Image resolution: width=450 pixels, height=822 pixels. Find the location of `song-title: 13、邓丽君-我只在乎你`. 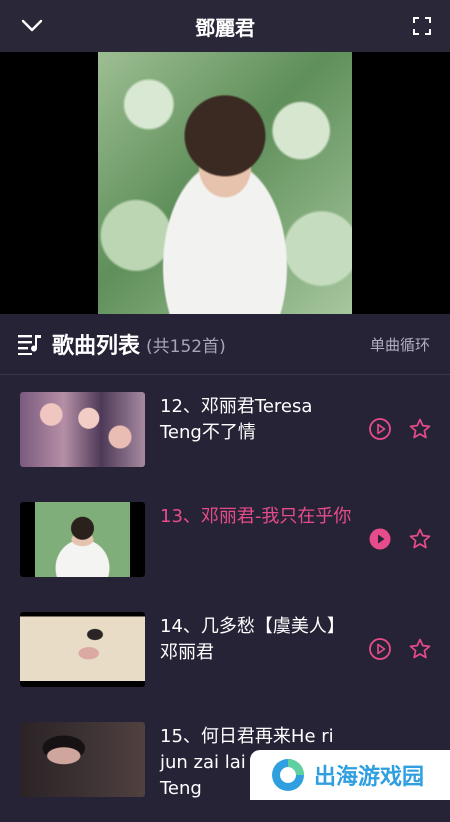

song-title: 13、邓丽君-我只在乎你 is located at coordinates (256, 516).